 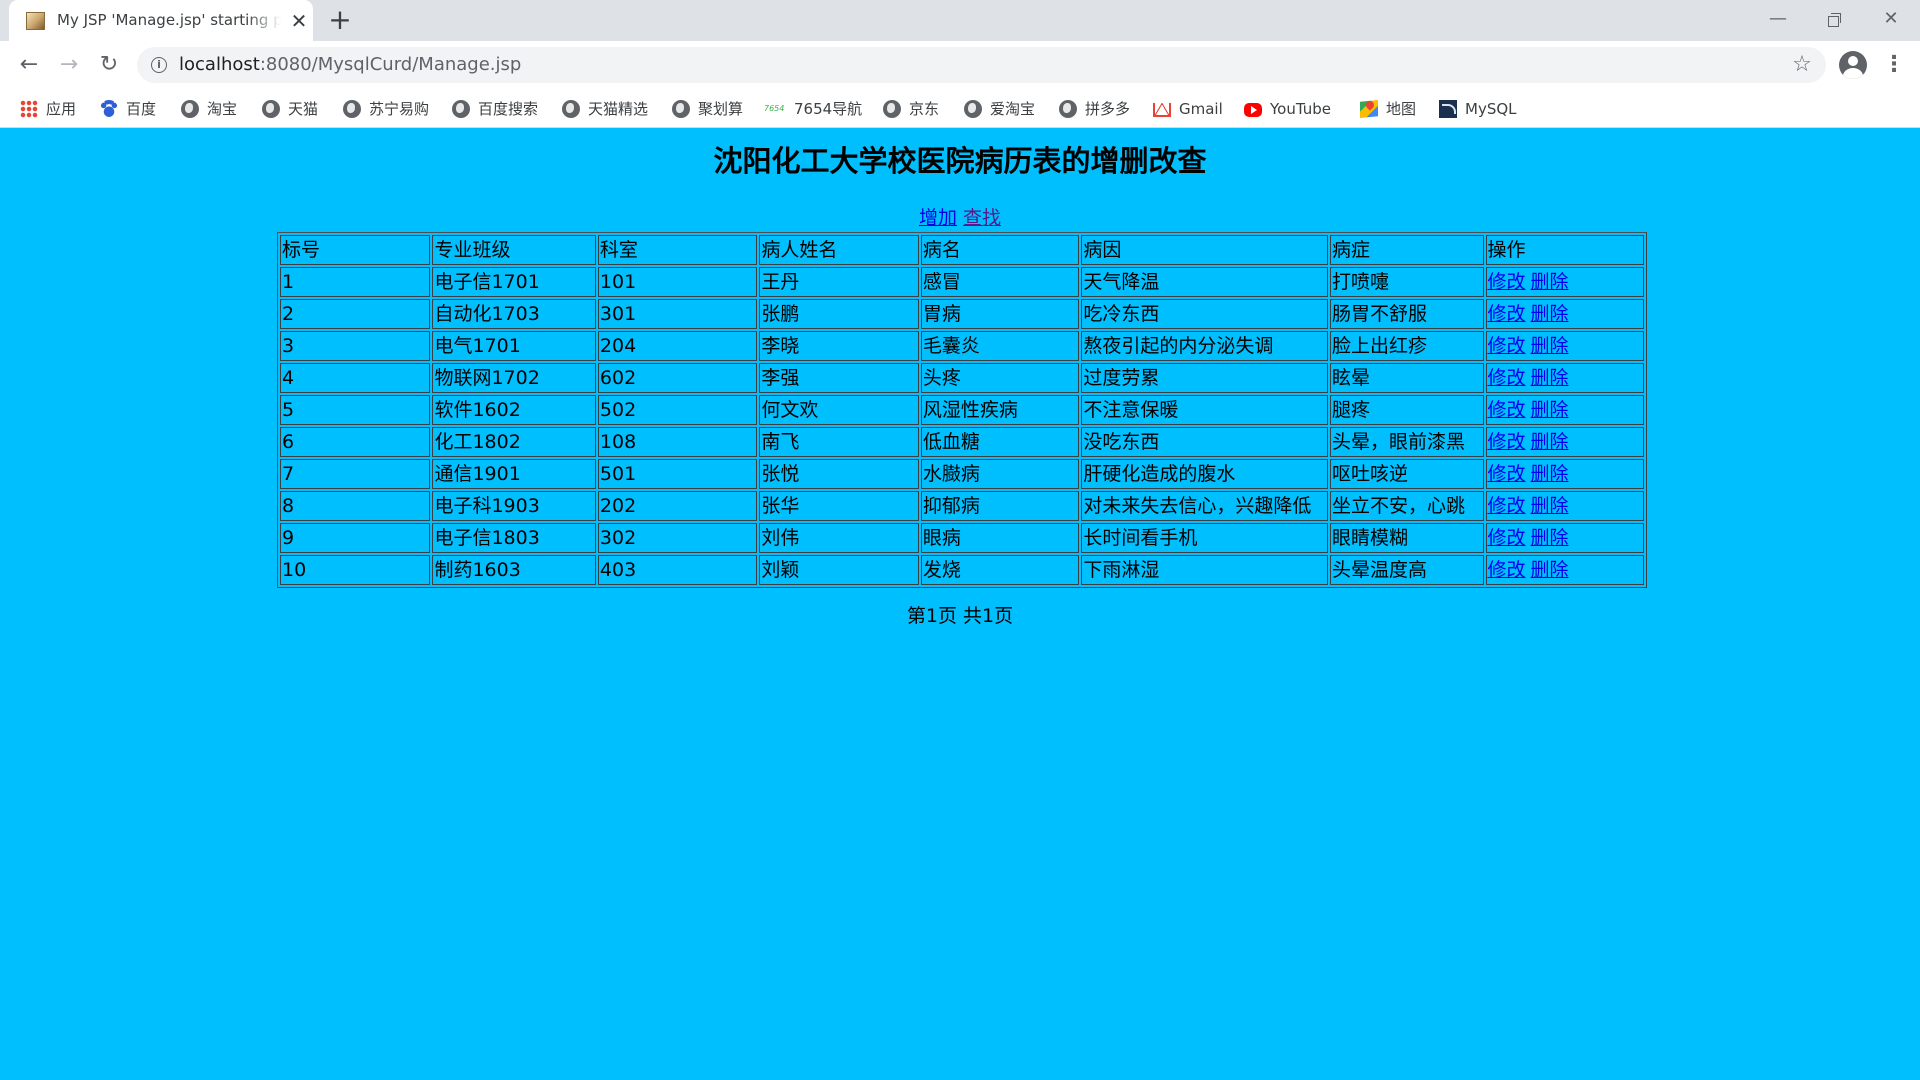 I want to click on table-cell: 7, so click(x=355, y=474).